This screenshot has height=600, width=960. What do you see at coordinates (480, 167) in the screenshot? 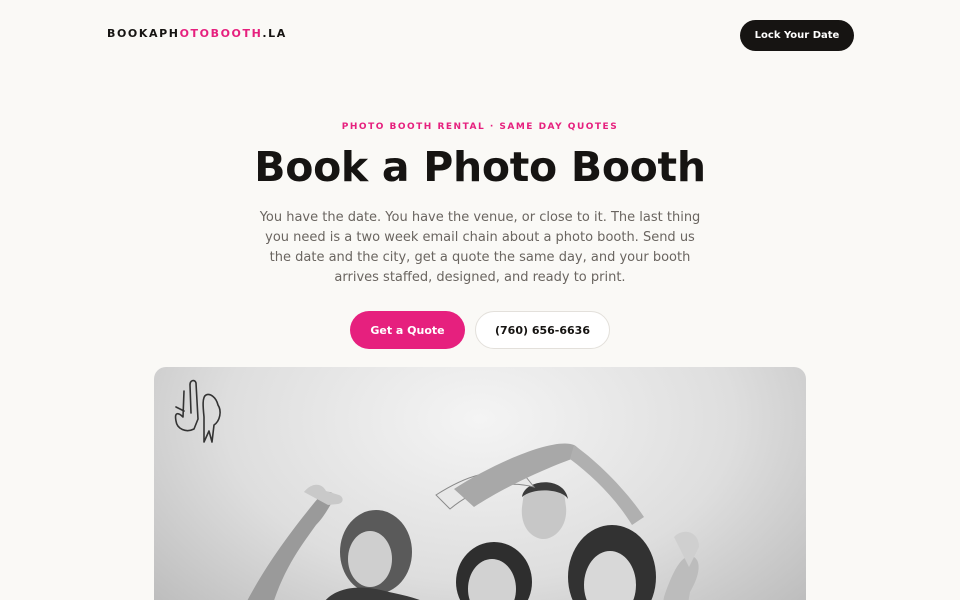
I see `page-title: Book a Photo Booth` at bounding box center [480, 167].